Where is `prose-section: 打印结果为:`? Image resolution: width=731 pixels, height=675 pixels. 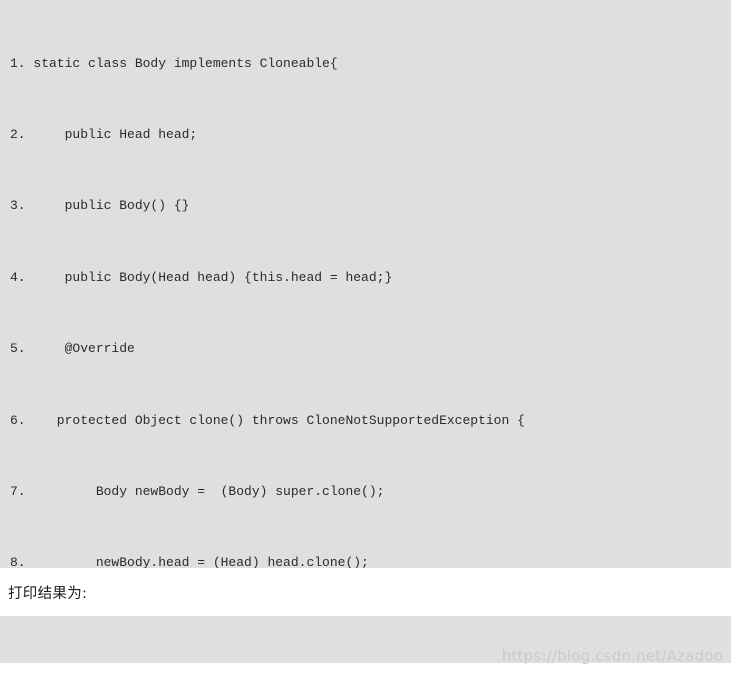 prose-section: 打印结果为: is located at coordinates (365, 592).